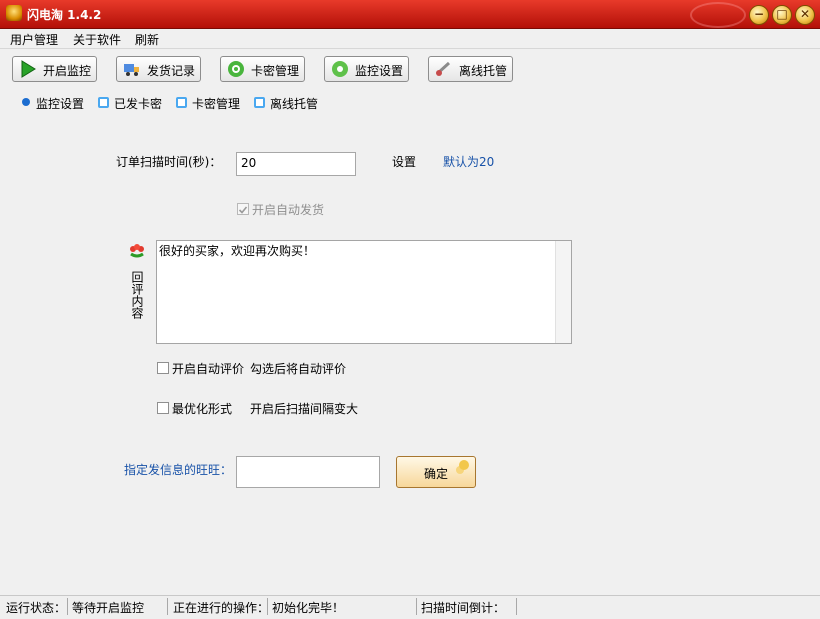  Describe the element at coordinates (209, 102) in the screenshot. I see `tab-card-management: 卡密管理` at that location.